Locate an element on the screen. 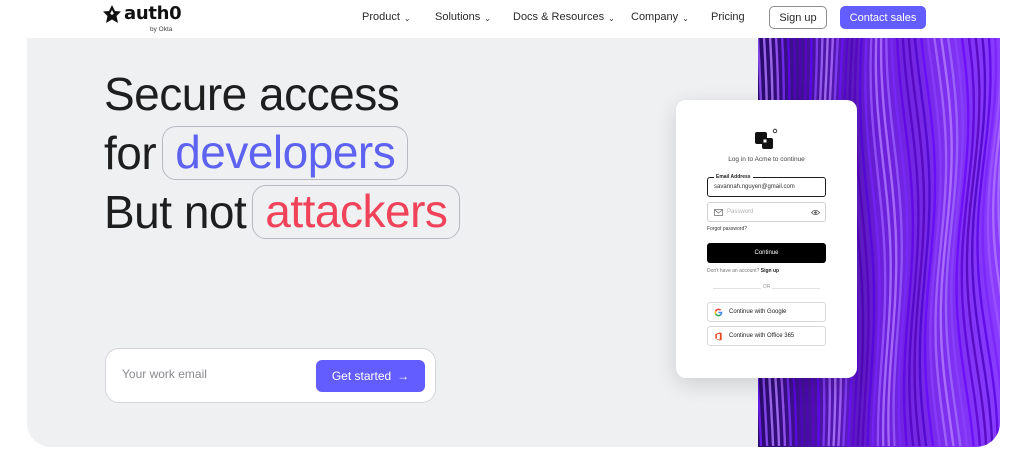  forgot-password-link: Forgot password? is located at coordinates (727, 229).